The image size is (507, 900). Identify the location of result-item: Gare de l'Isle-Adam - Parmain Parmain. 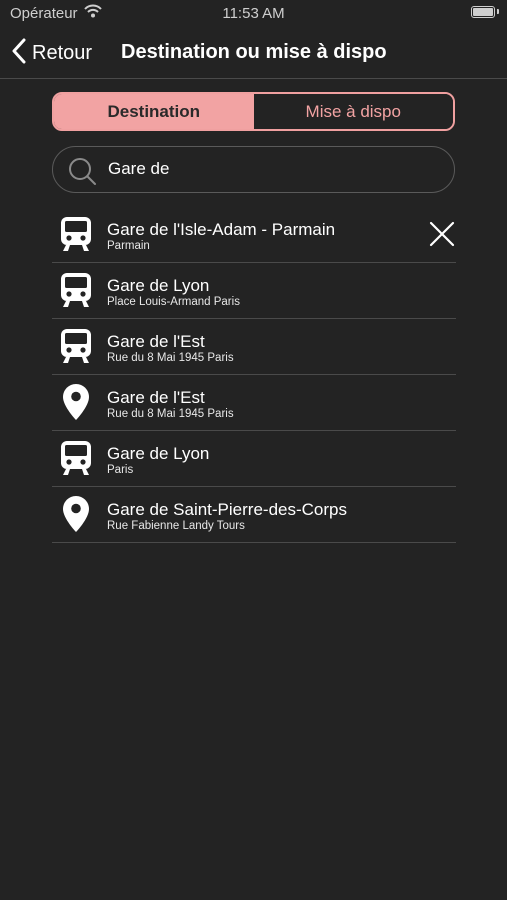
(254, 235).